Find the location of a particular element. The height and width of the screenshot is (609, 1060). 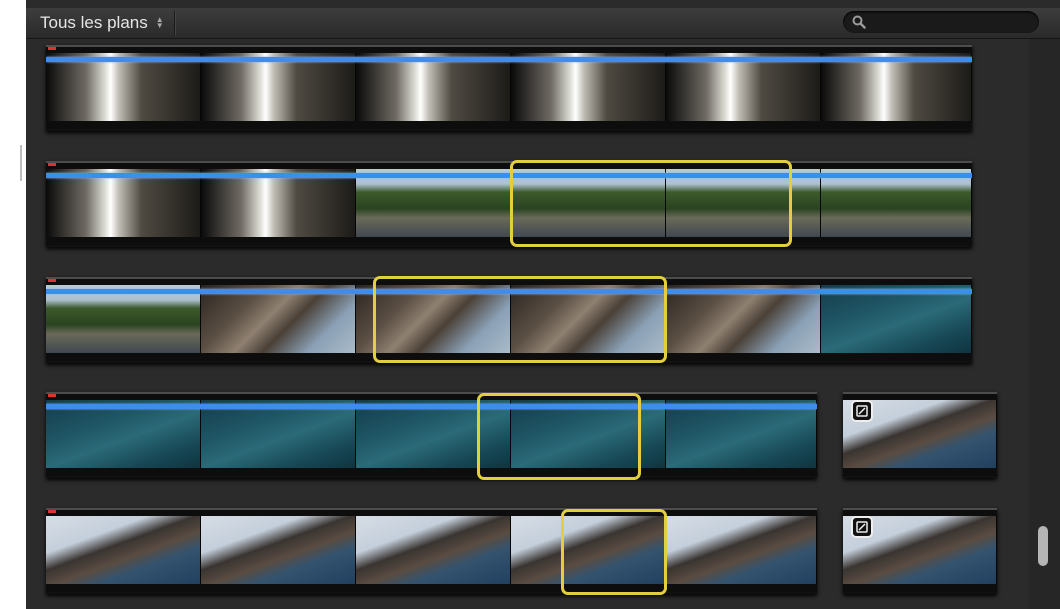

search-field is located at coordinates (941, 22).